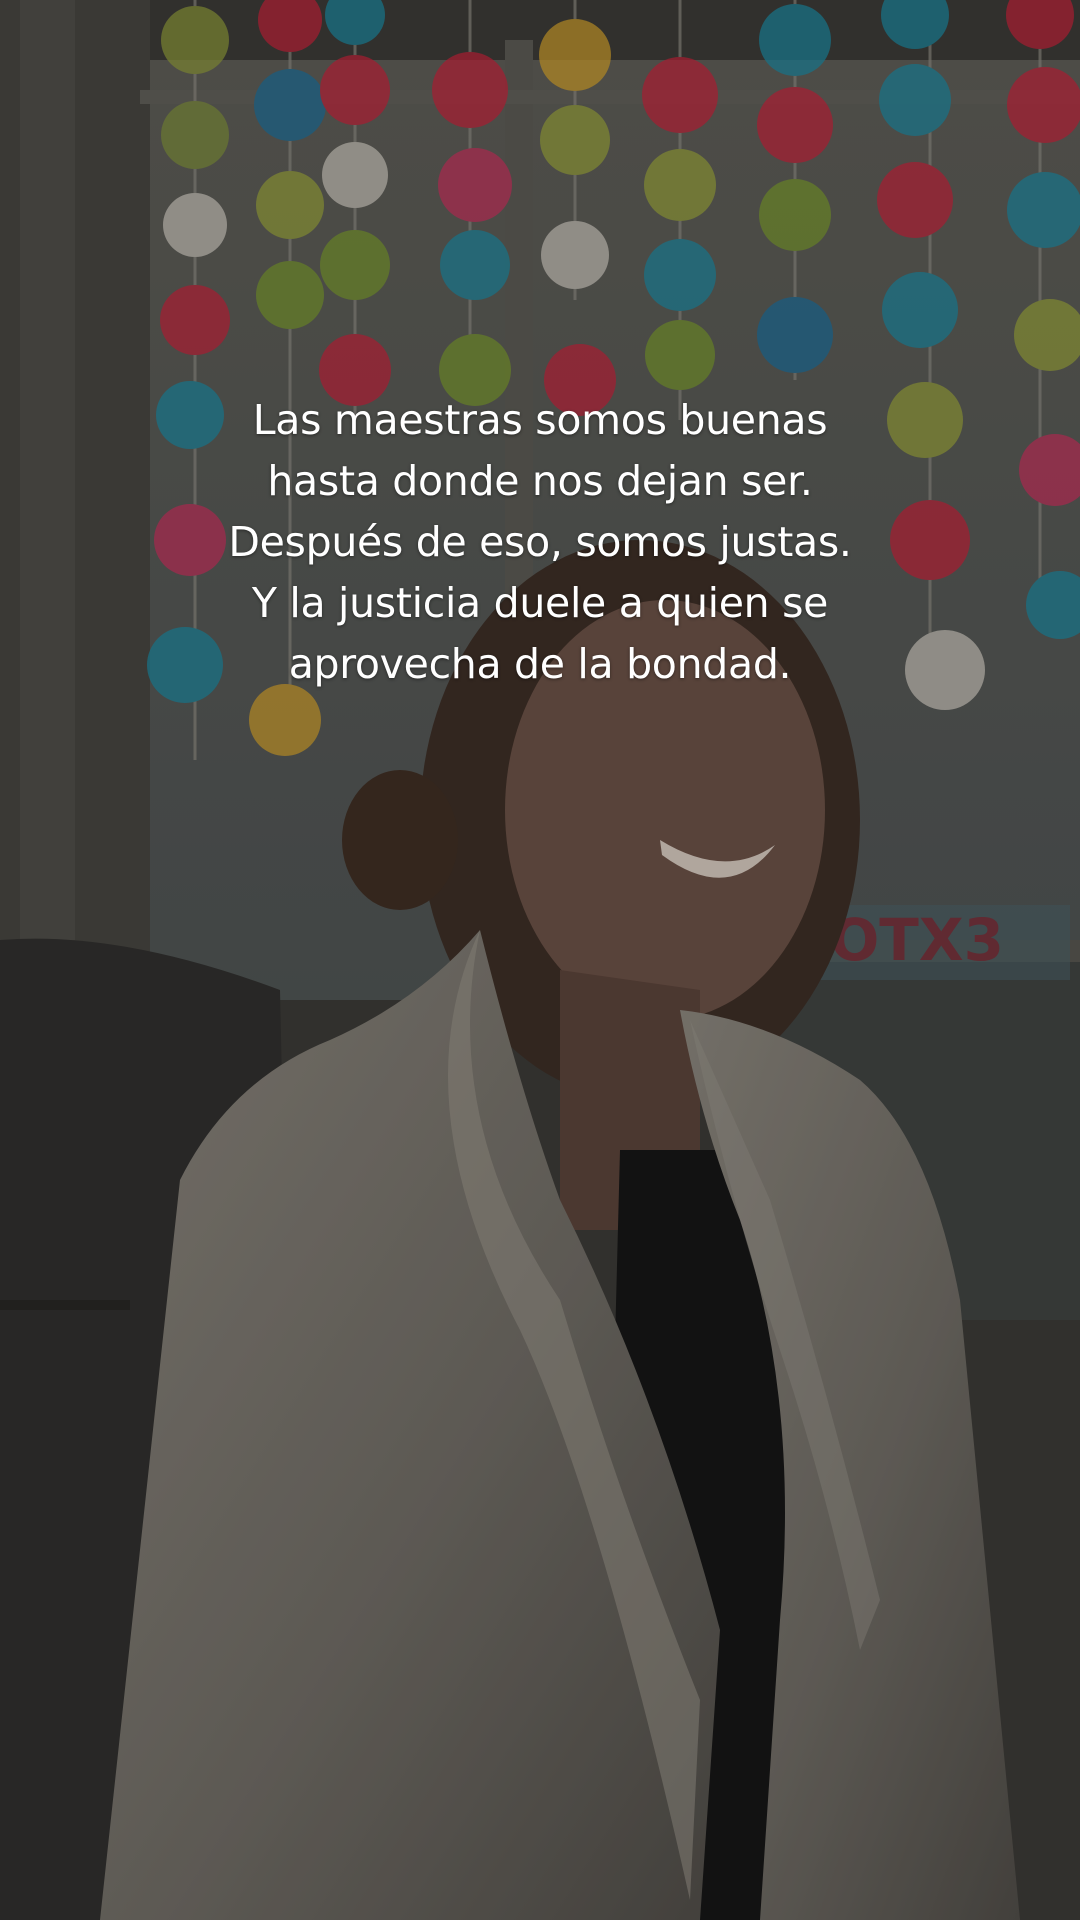 Image resolution: width=1080 pixels, height=1920 pixels. What do you see at coordinates (540, 481) in the screenshot?
I see `caption-line: hasta donde nos dejan ser.` at bounding box center [540, 481].